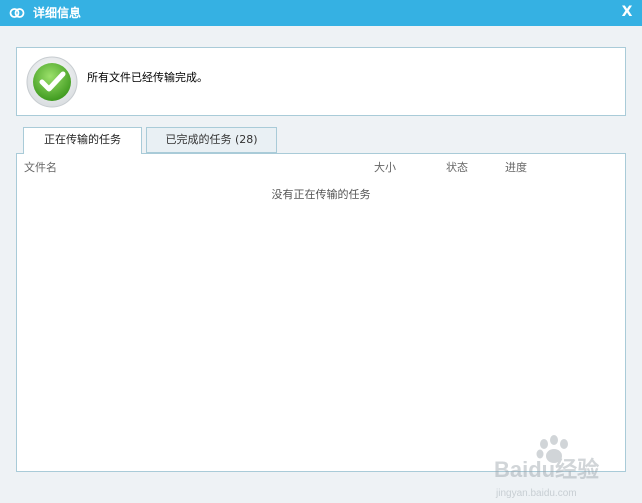  I want to click on baidu-jingyan-watermark: Baidu经验 jingyan.baidu.com, so click(546, 467).